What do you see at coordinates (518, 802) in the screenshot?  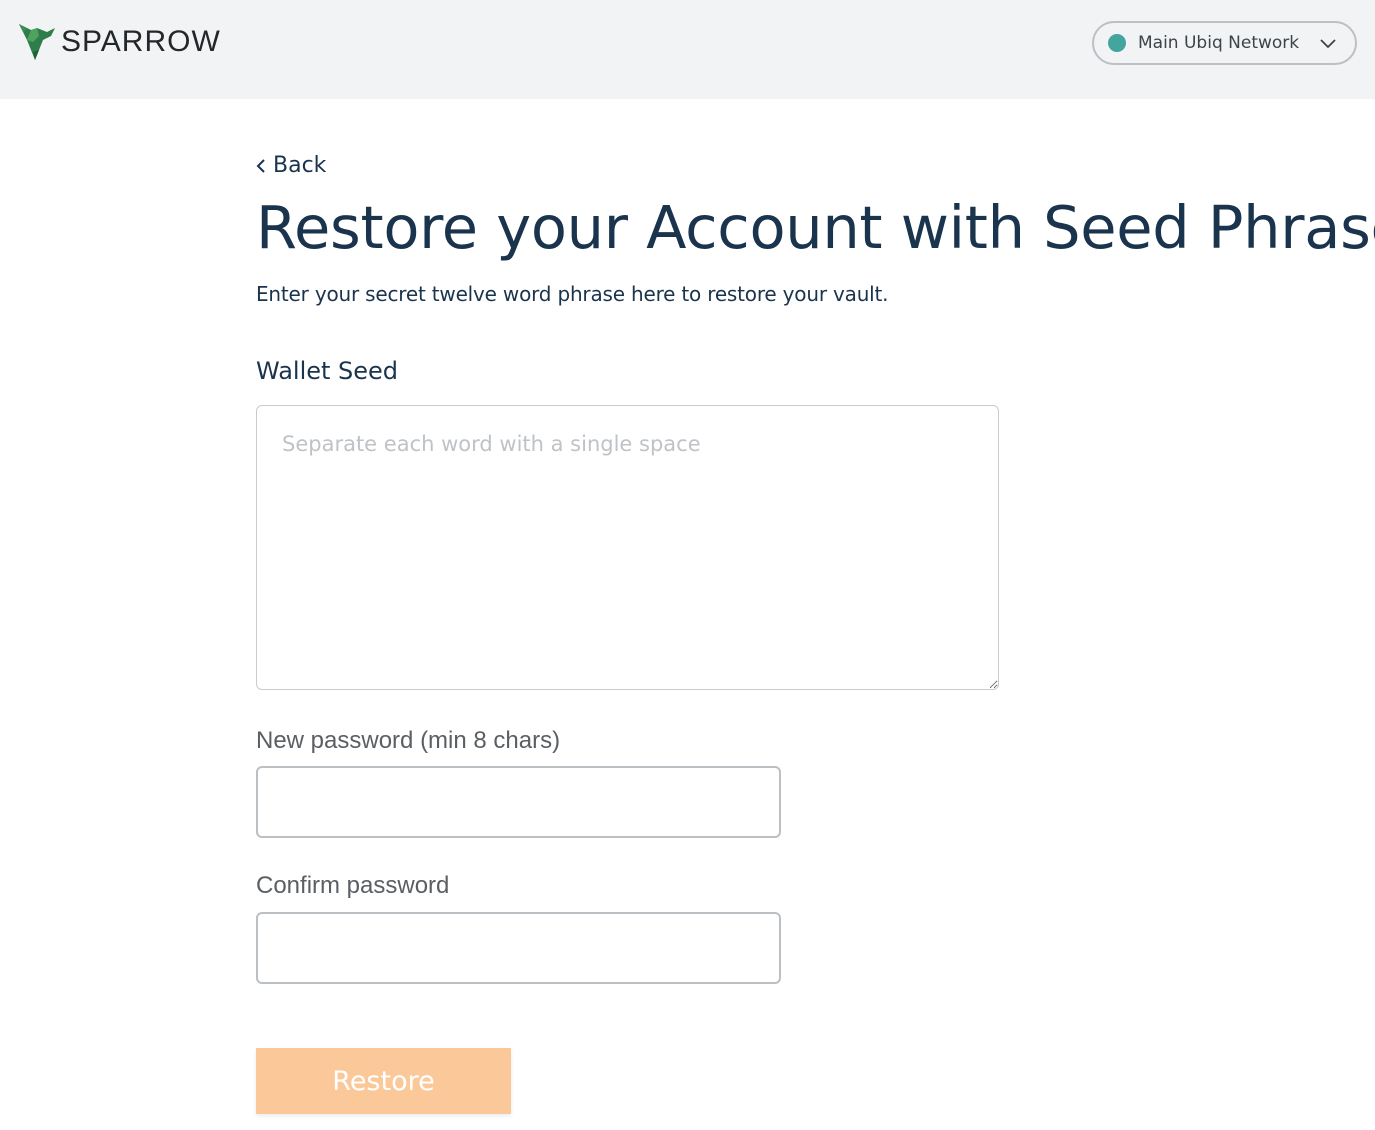 I see `new-password-field` at bounding box center [518, 802].